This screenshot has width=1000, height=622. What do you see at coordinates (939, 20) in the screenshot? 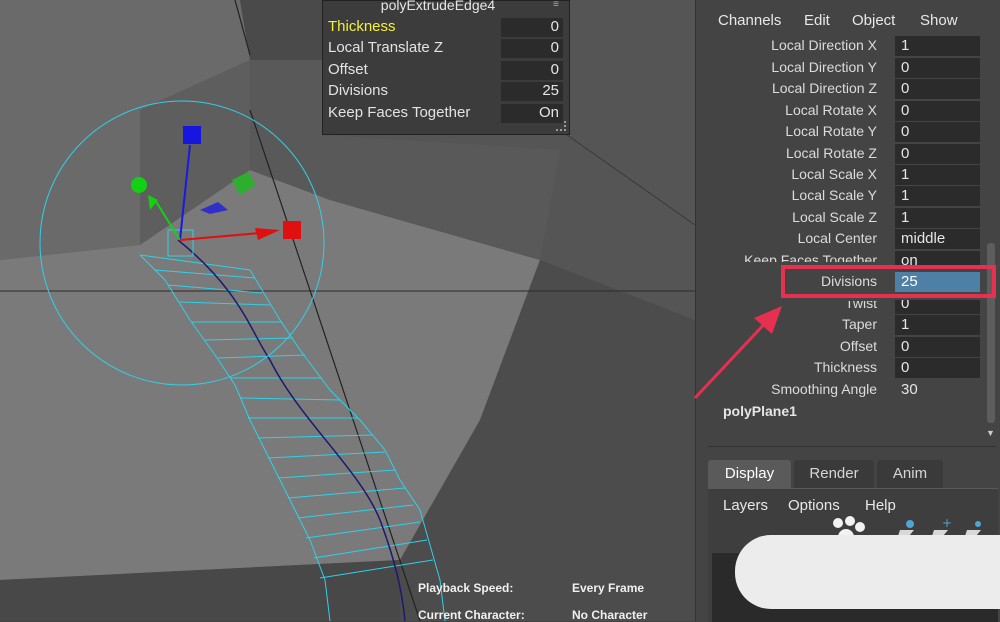
I see `menu-show: Show` at bounding box center [939, 20].